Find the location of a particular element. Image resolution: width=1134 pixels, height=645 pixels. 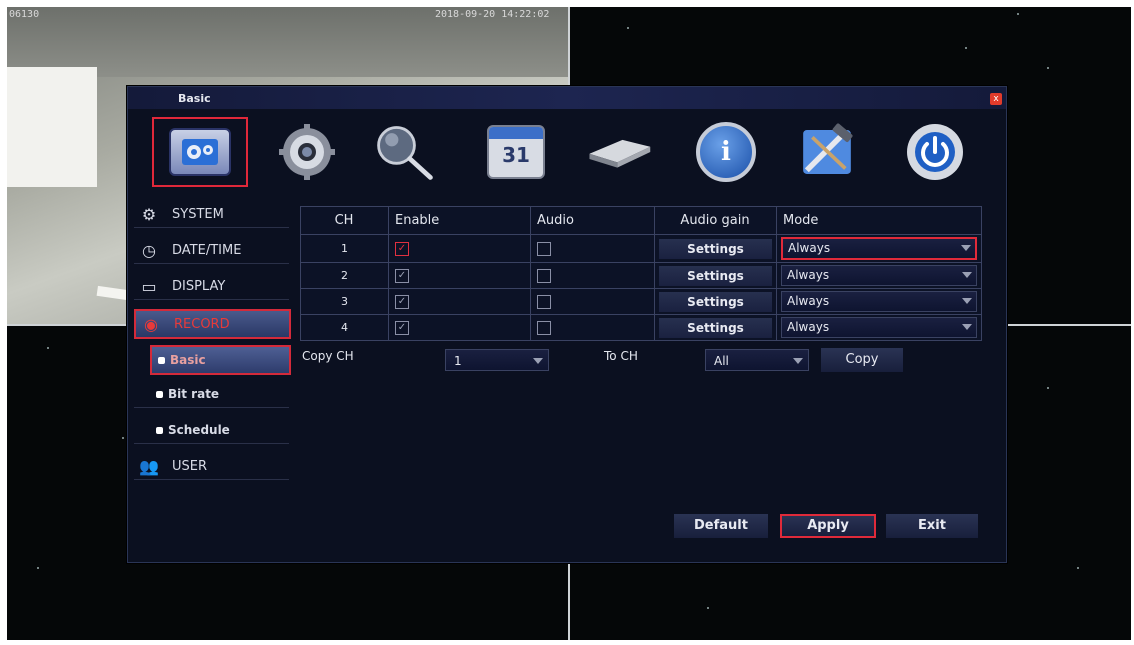

menu-item-schedule: Schedule is located at coordinates (211, 430).